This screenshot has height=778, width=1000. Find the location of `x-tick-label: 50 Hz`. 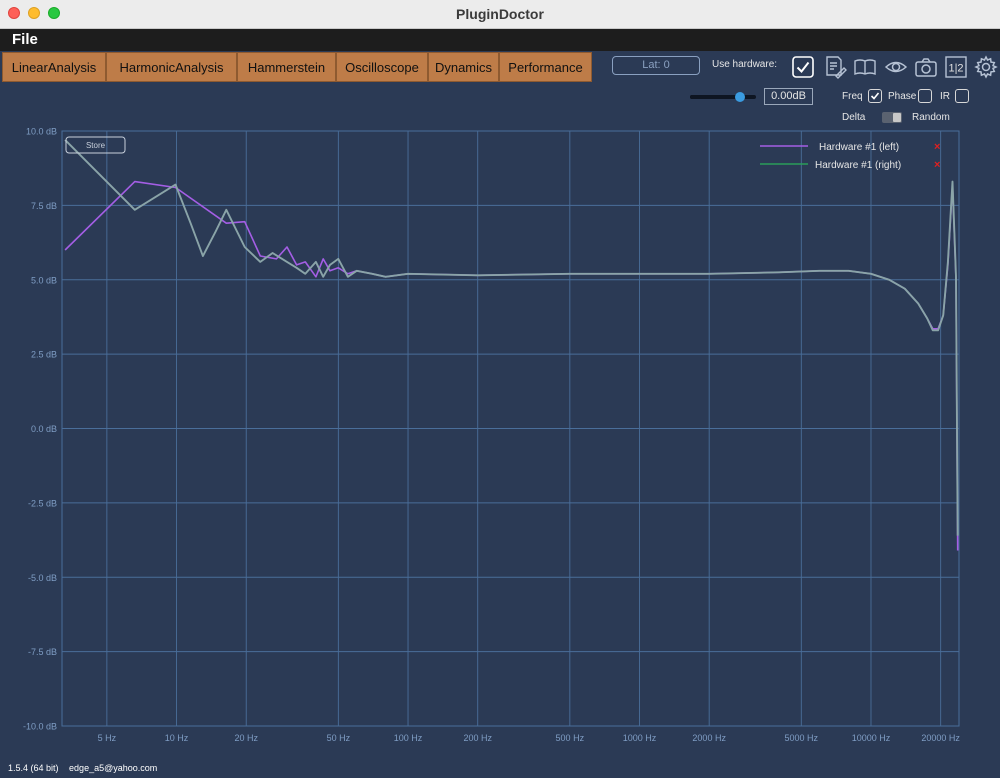

x-tick-label: 50 Hz is located at coordinates (339, 738).